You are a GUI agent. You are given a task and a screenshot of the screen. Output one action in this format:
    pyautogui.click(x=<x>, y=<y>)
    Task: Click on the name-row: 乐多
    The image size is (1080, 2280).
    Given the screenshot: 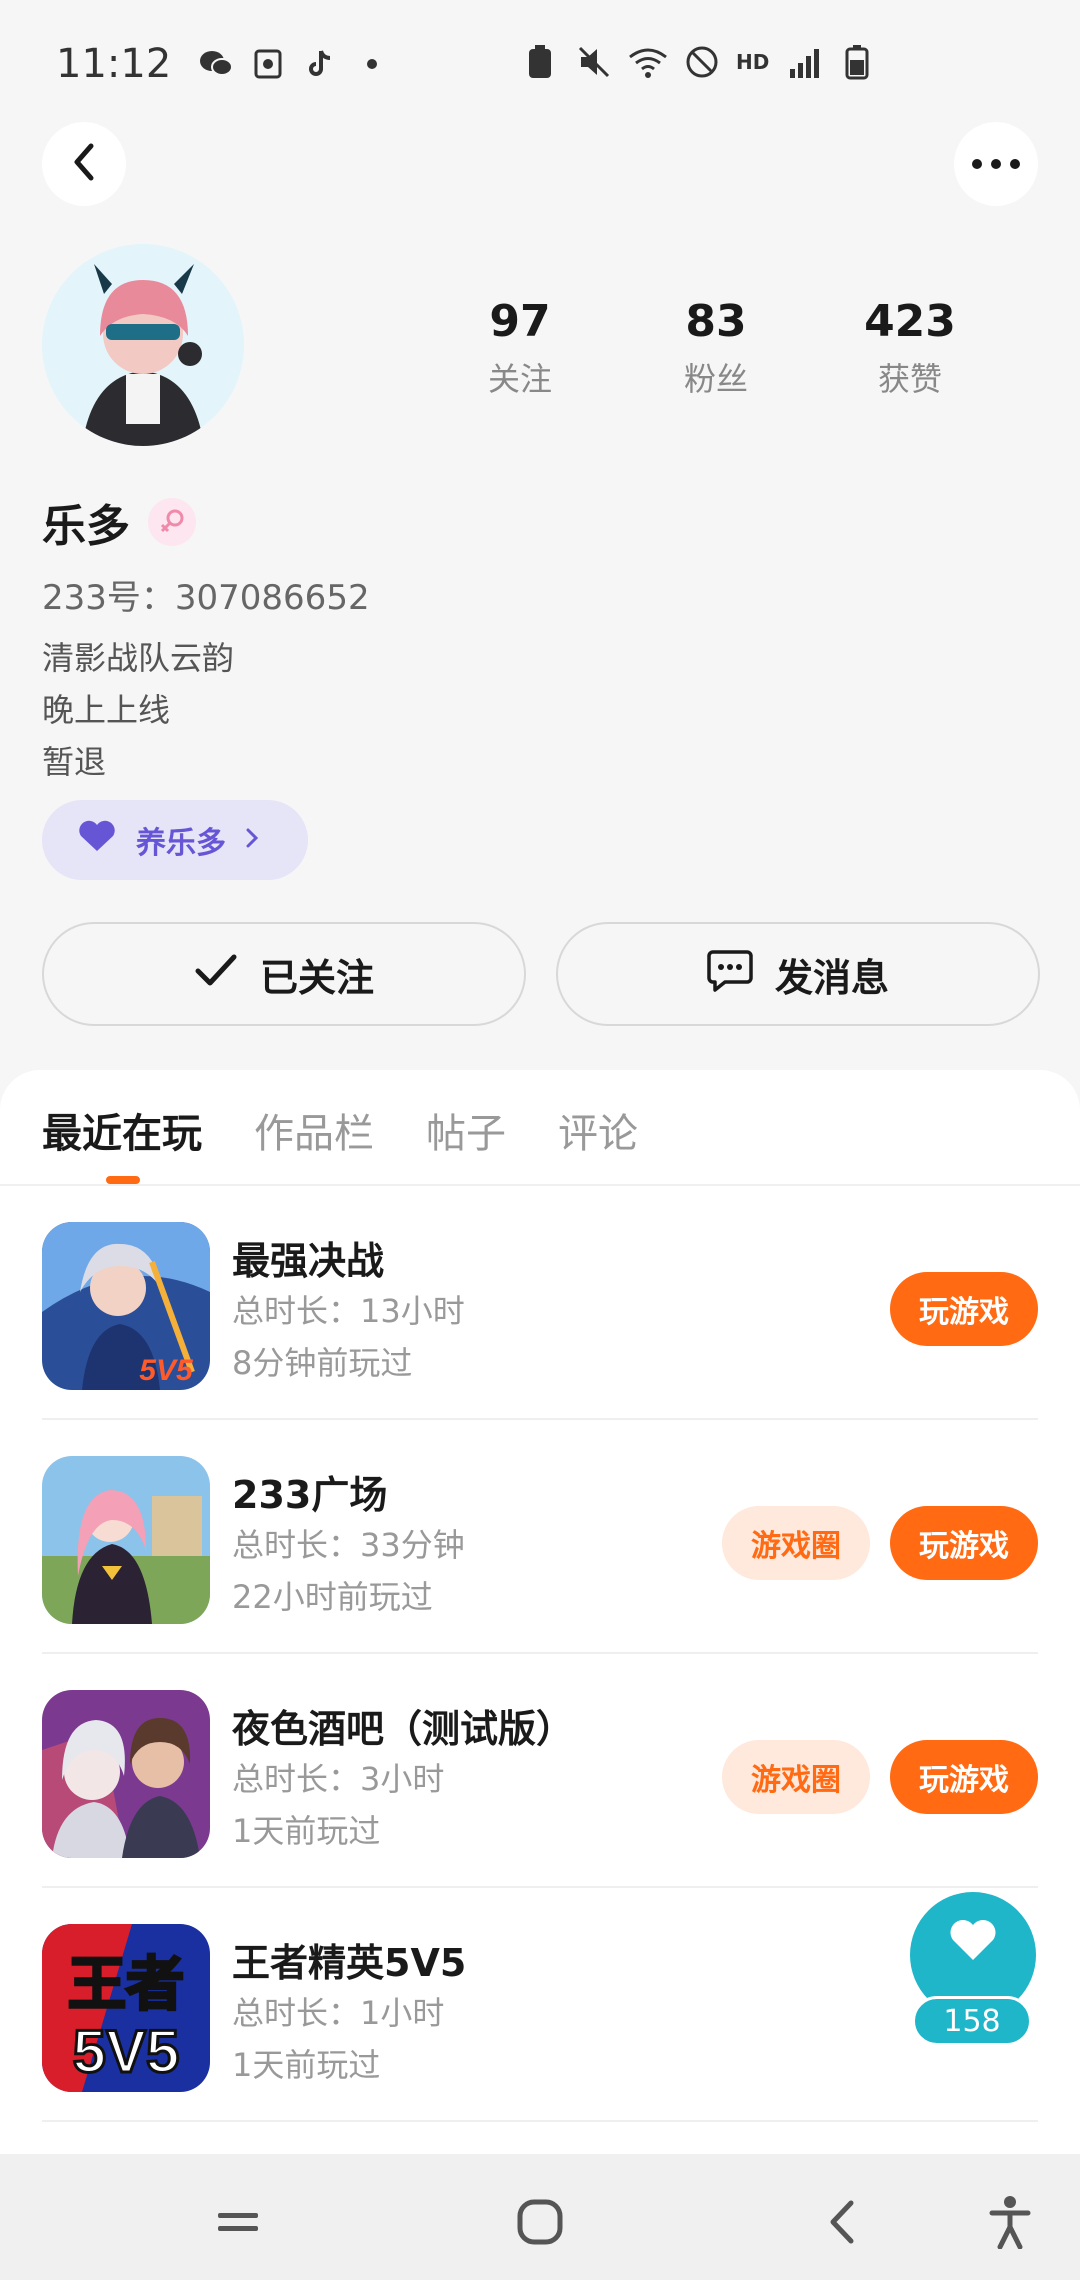 What is the action you would take?
    pyautogui.click(x=119, y=522)
    